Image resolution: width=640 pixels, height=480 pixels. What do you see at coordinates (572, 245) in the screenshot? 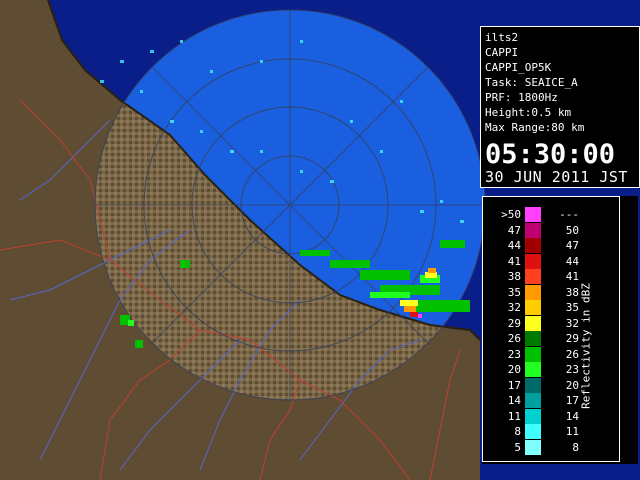
I see `legend-row-high: 47` at bounding box center [572, 245].